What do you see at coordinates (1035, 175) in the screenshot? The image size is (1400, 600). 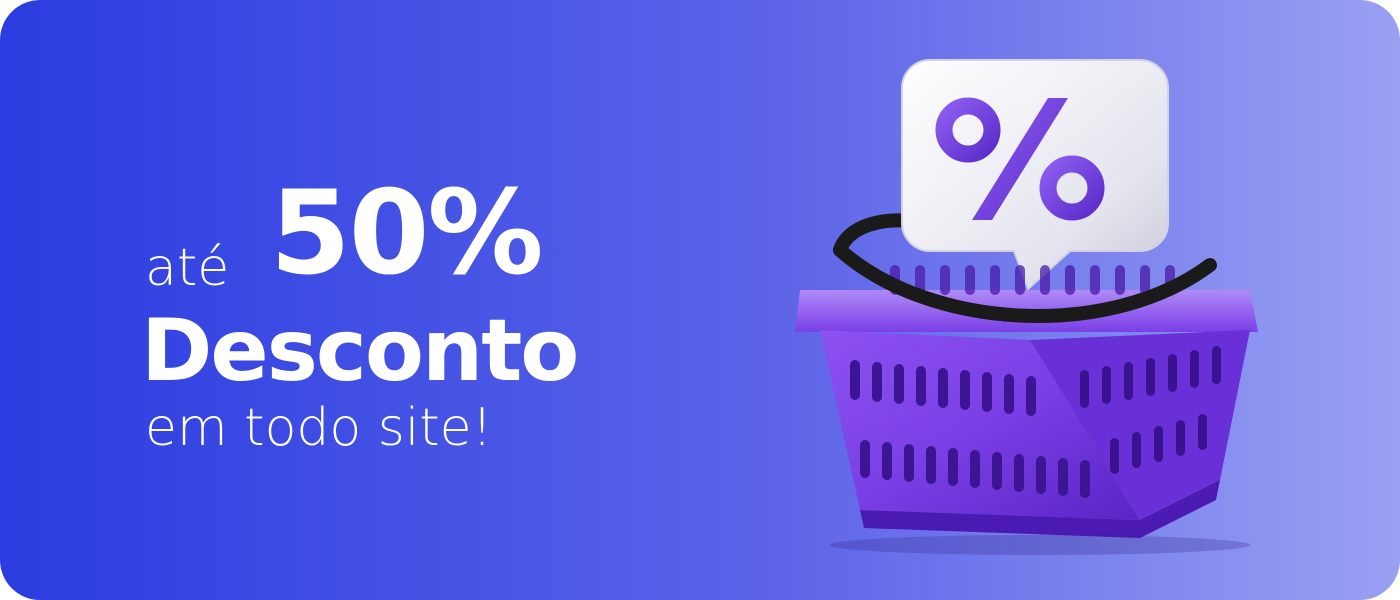 I see `percent-badge-icon` at bounding box center [1035, 175].